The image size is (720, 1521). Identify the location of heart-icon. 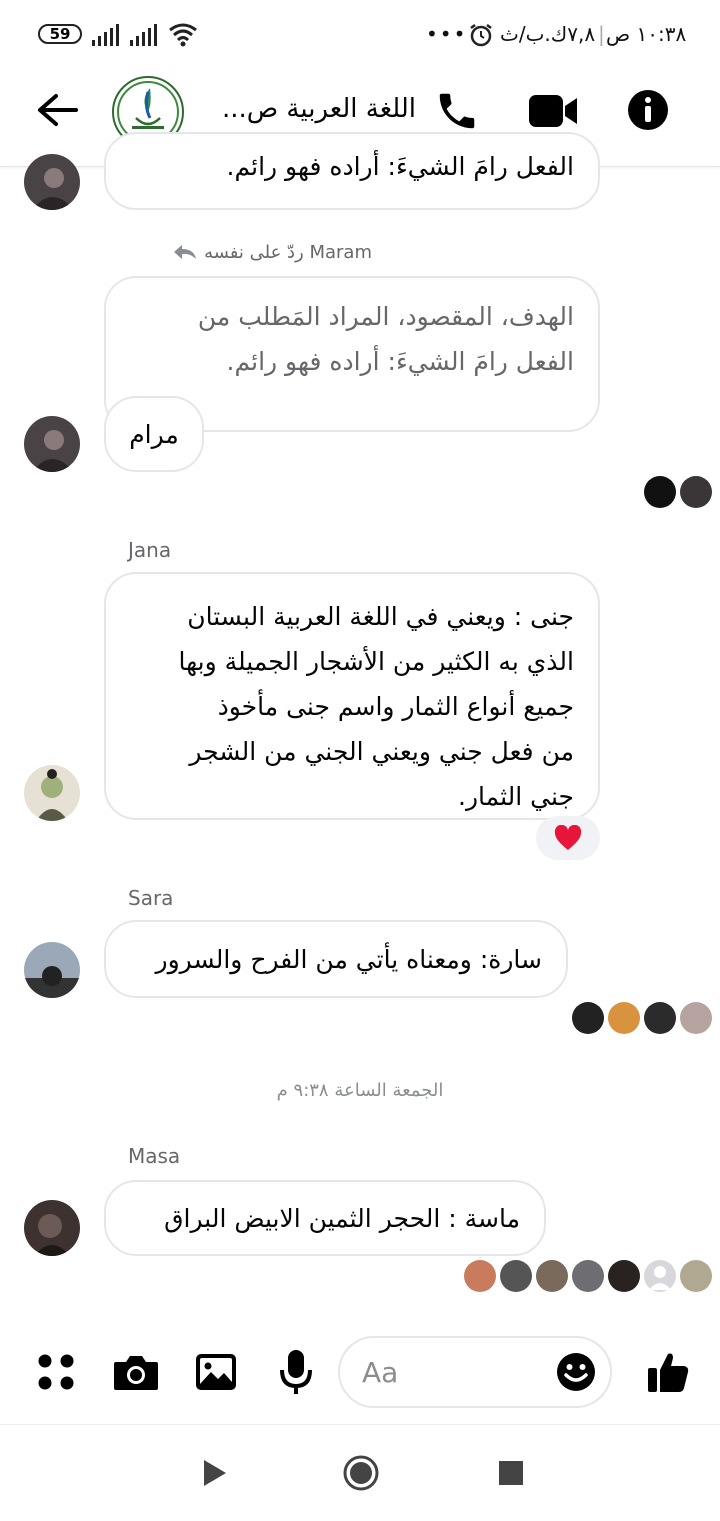
(568, 837).